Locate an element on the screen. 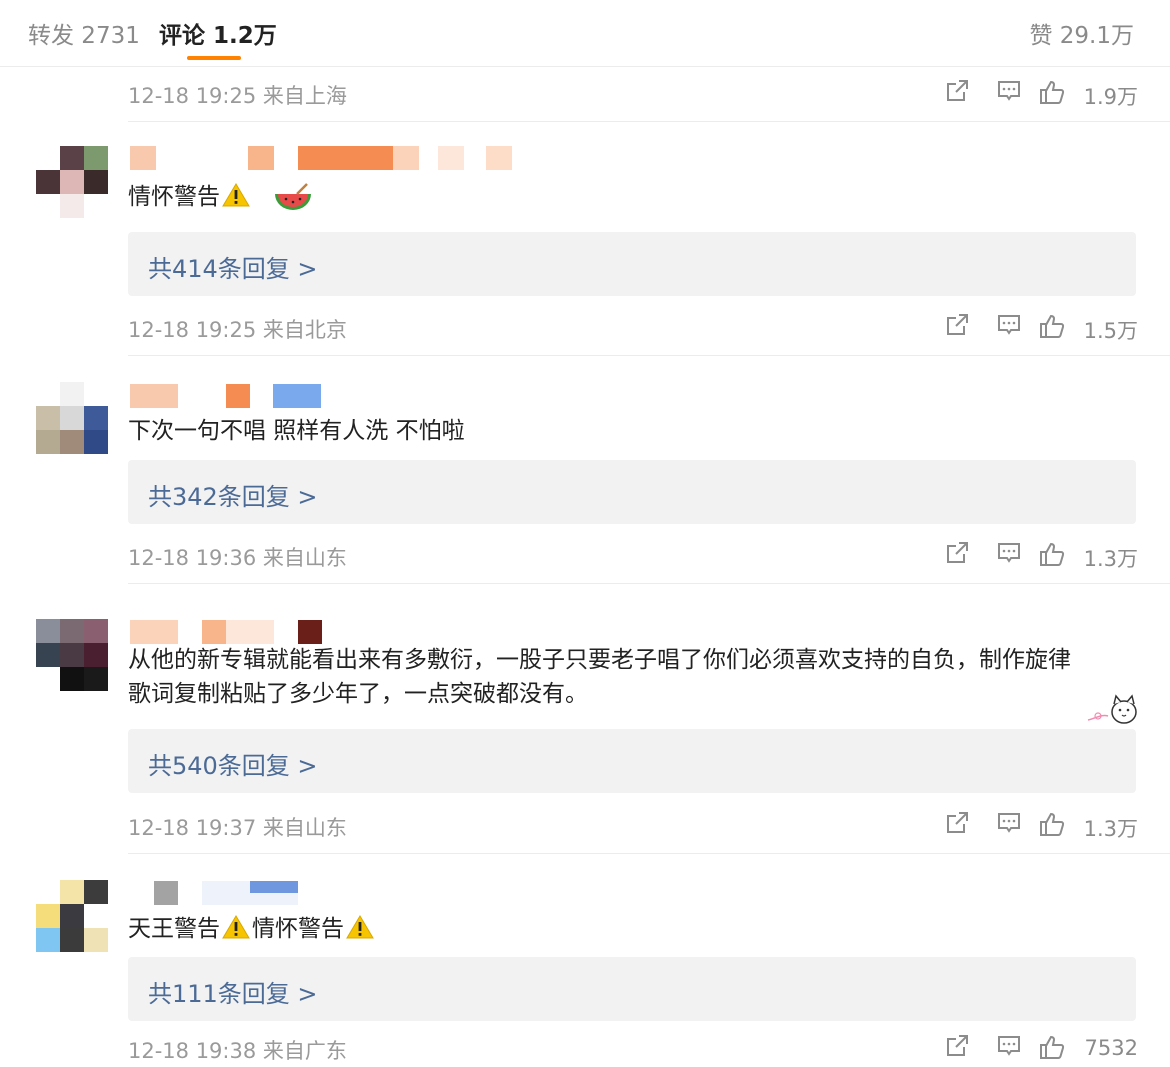 This screenshot has width=1170, height=1067. tab-comment: 评论 1.2万 is located at coordinates (218, 33).